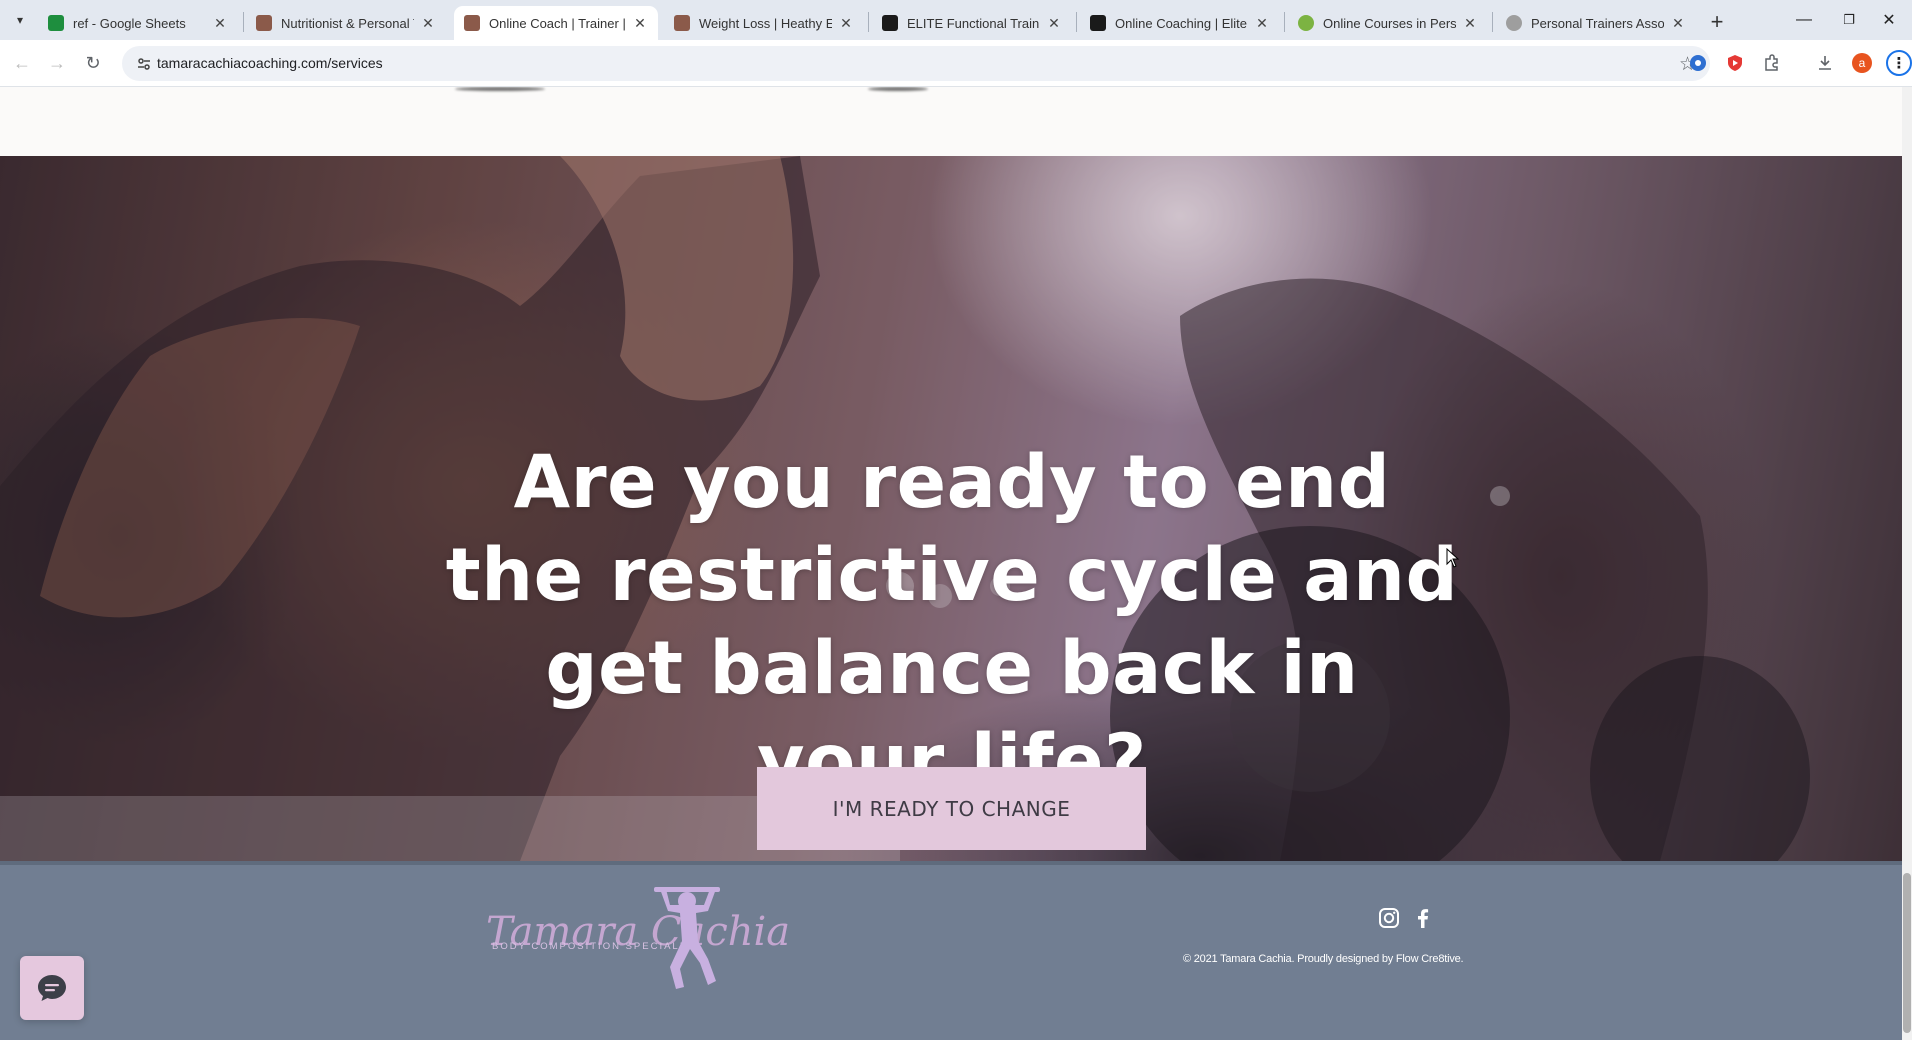 The height and width of the screenshot is (1040, 1912). What do you see at coordinates (951, 121) in the screenshot?
I see `previous-section-strip` at bounding box center [951, 121].